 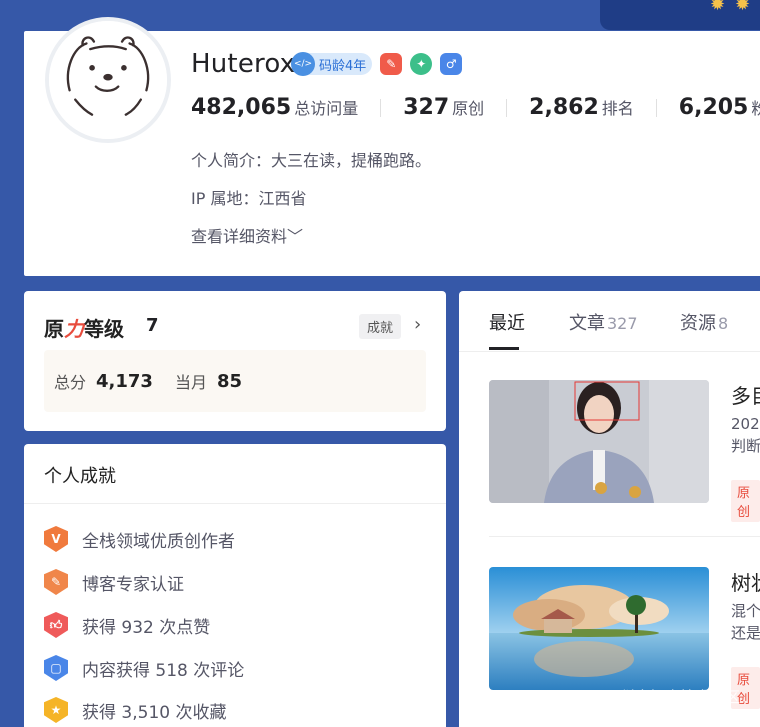 I want to click on stat-fans: 6,205 粉丝, so click(x=719, y=107).